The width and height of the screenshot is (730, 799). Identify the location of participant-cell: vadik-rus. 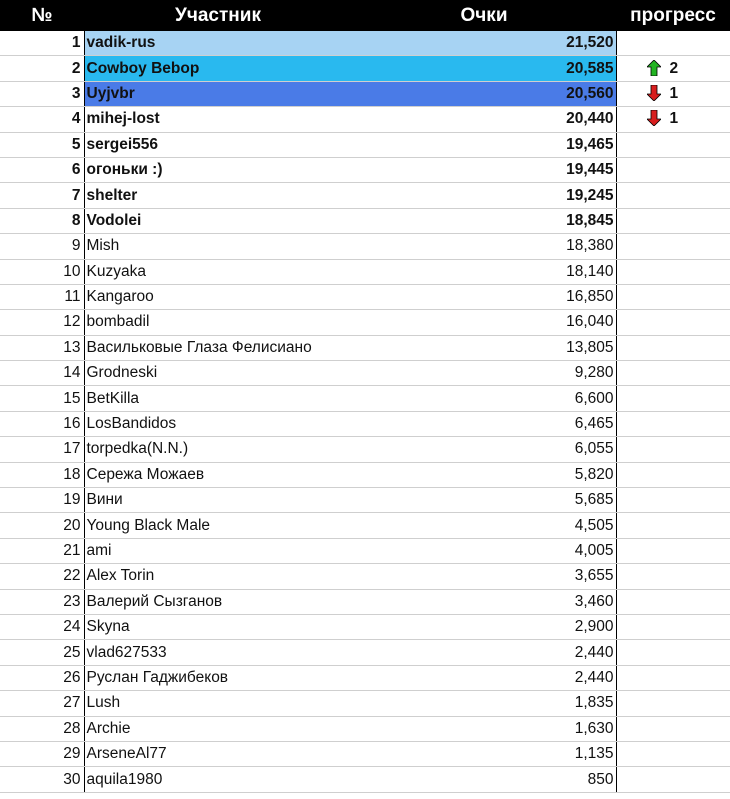
(218, 44).